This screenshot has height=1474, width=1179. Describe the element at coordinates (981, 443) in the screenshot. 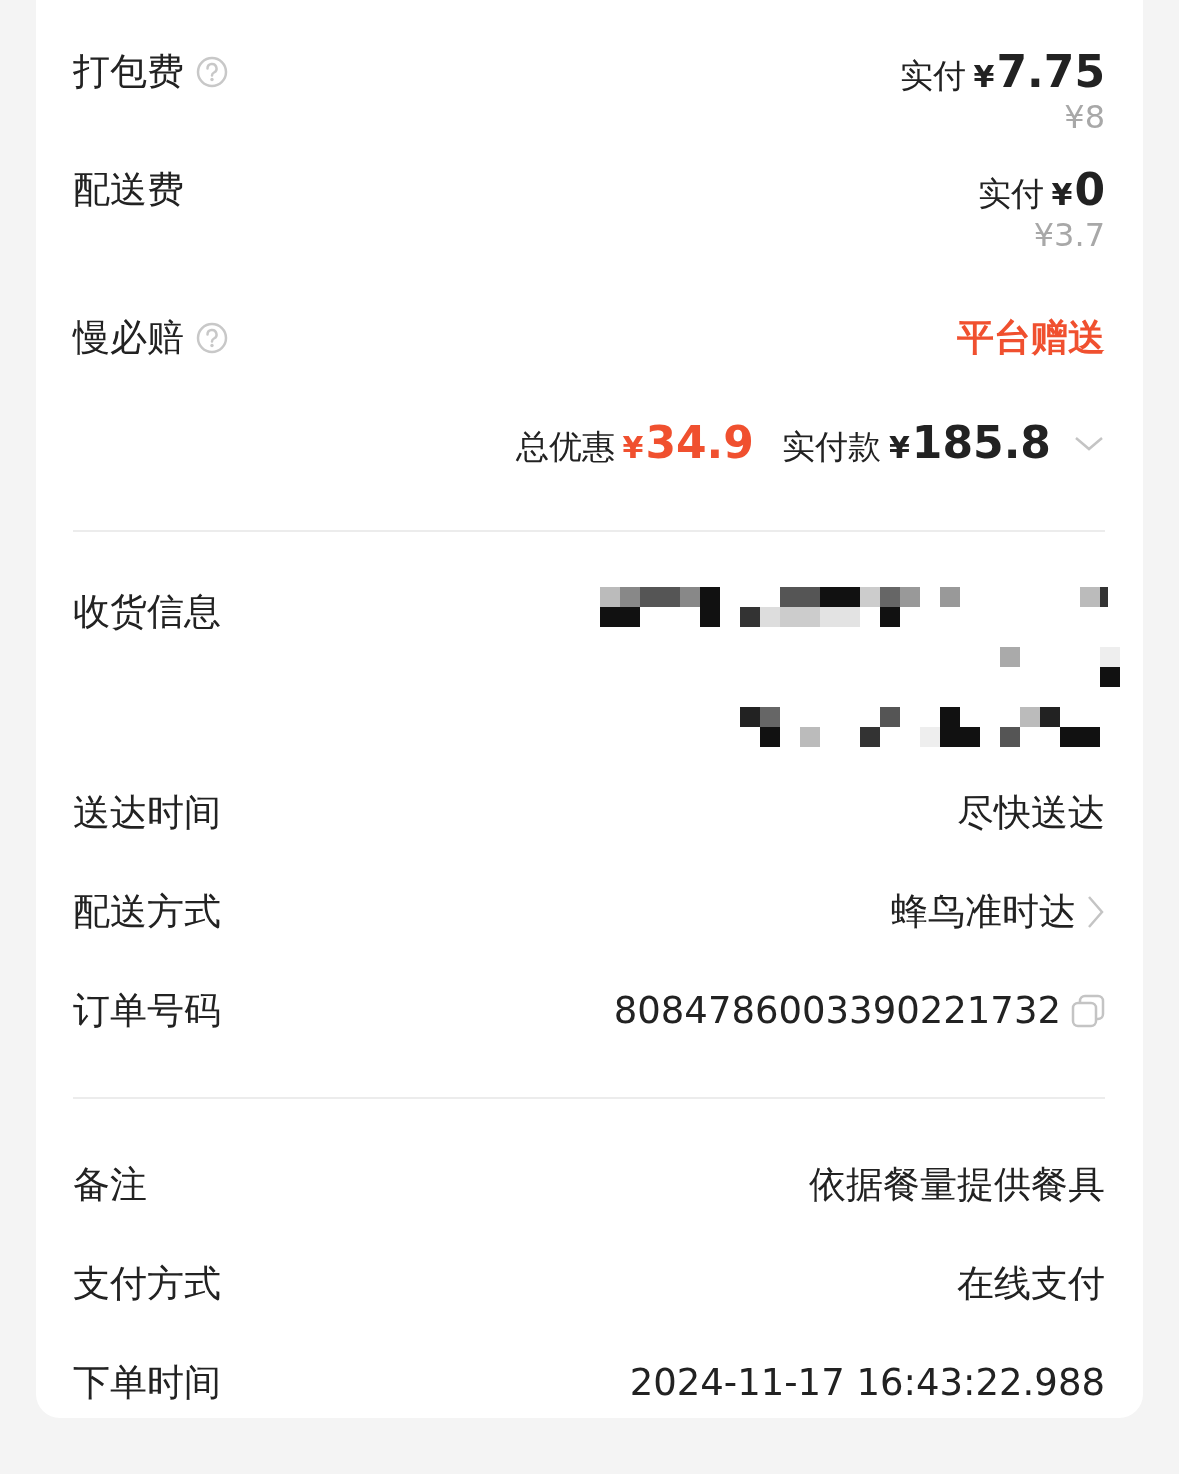

I see `paid-amount: 185.8` at that location.